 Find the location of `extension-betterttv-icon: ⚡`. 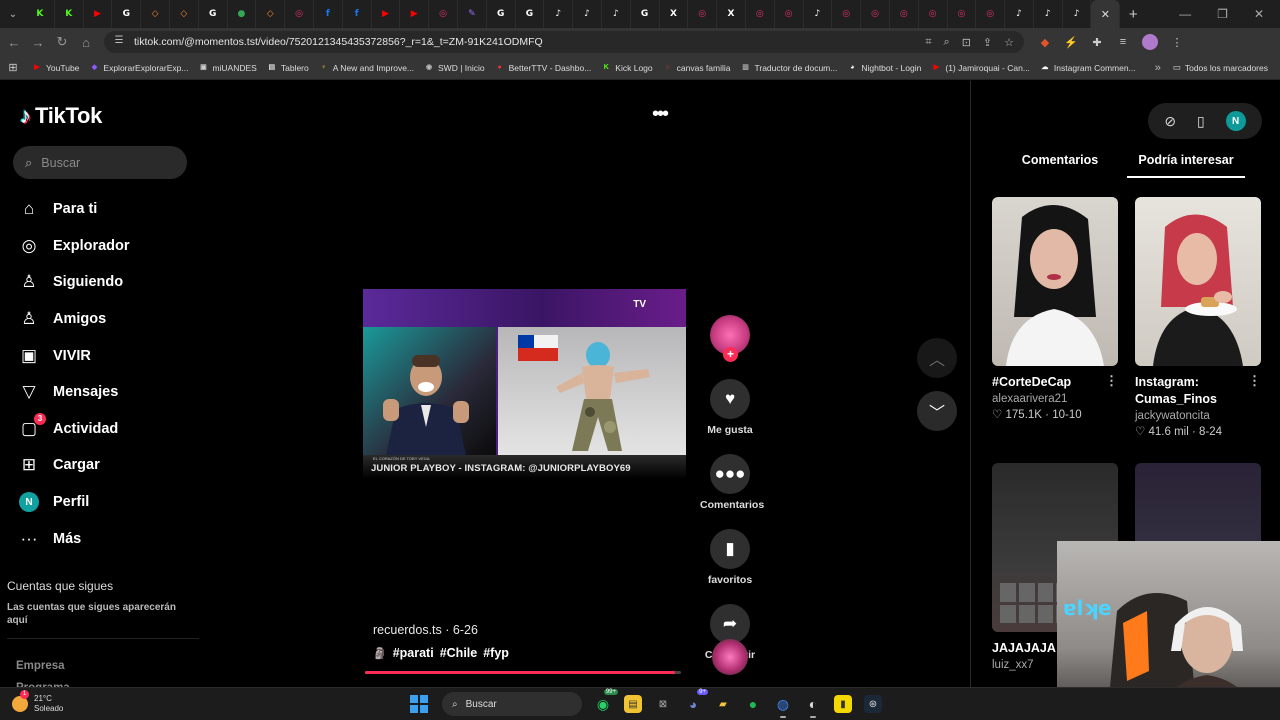

extension-betterttv-icon: ⚡ is located at coordinates (1071, 42).